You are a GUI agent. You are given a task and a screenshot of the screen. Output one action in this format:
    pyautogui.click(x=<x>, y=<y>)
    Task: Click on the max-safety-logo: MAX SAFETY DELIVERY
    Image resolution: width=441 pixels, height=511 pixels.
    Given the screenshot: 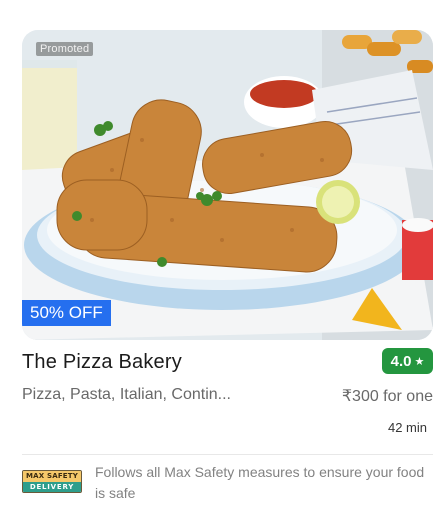 What is the action you would take?
    pyautogui.click(x=52, y=481)
    